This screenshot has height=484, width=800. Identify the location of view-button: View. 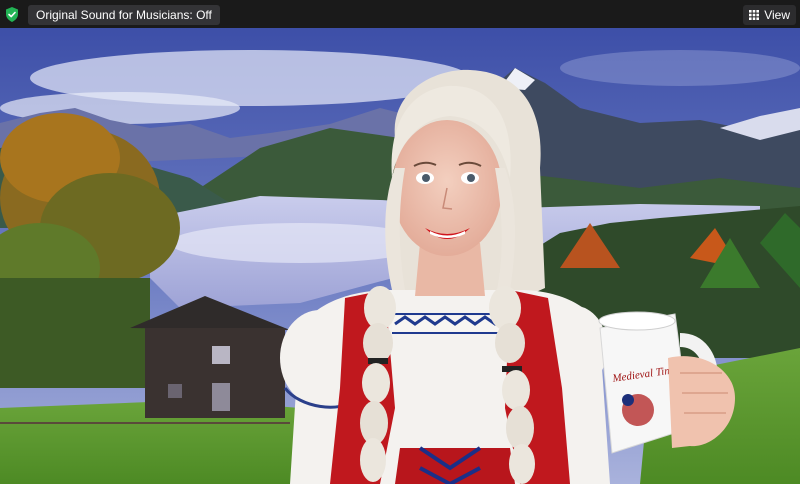
(769, 15).